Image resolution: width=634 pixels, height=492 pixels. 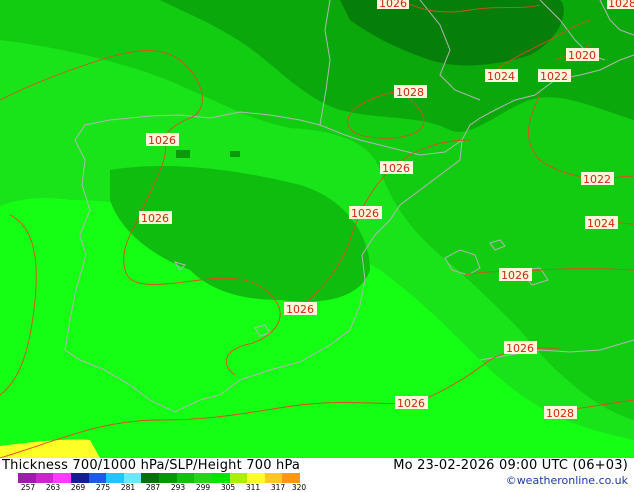 What do you see at coordinates (178, 487) in the screenshot?
I see `colorbar-tick-label: 293` at bounding box center [178, 487].